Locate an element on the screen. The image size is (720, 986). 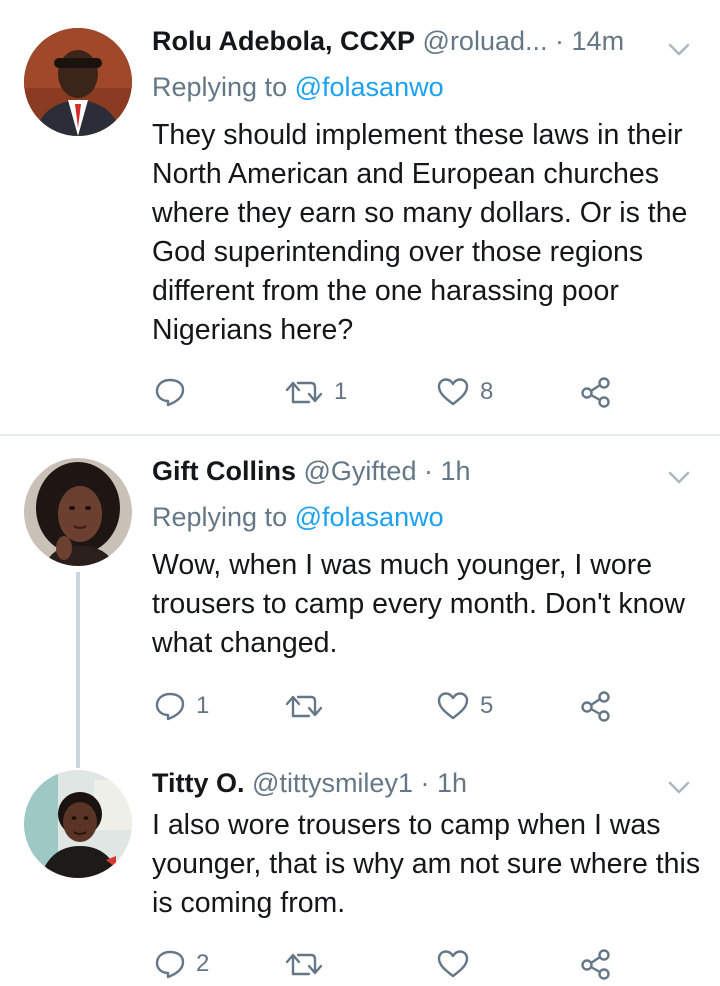
reply-count: 2 is located at coordinates (203, 963).